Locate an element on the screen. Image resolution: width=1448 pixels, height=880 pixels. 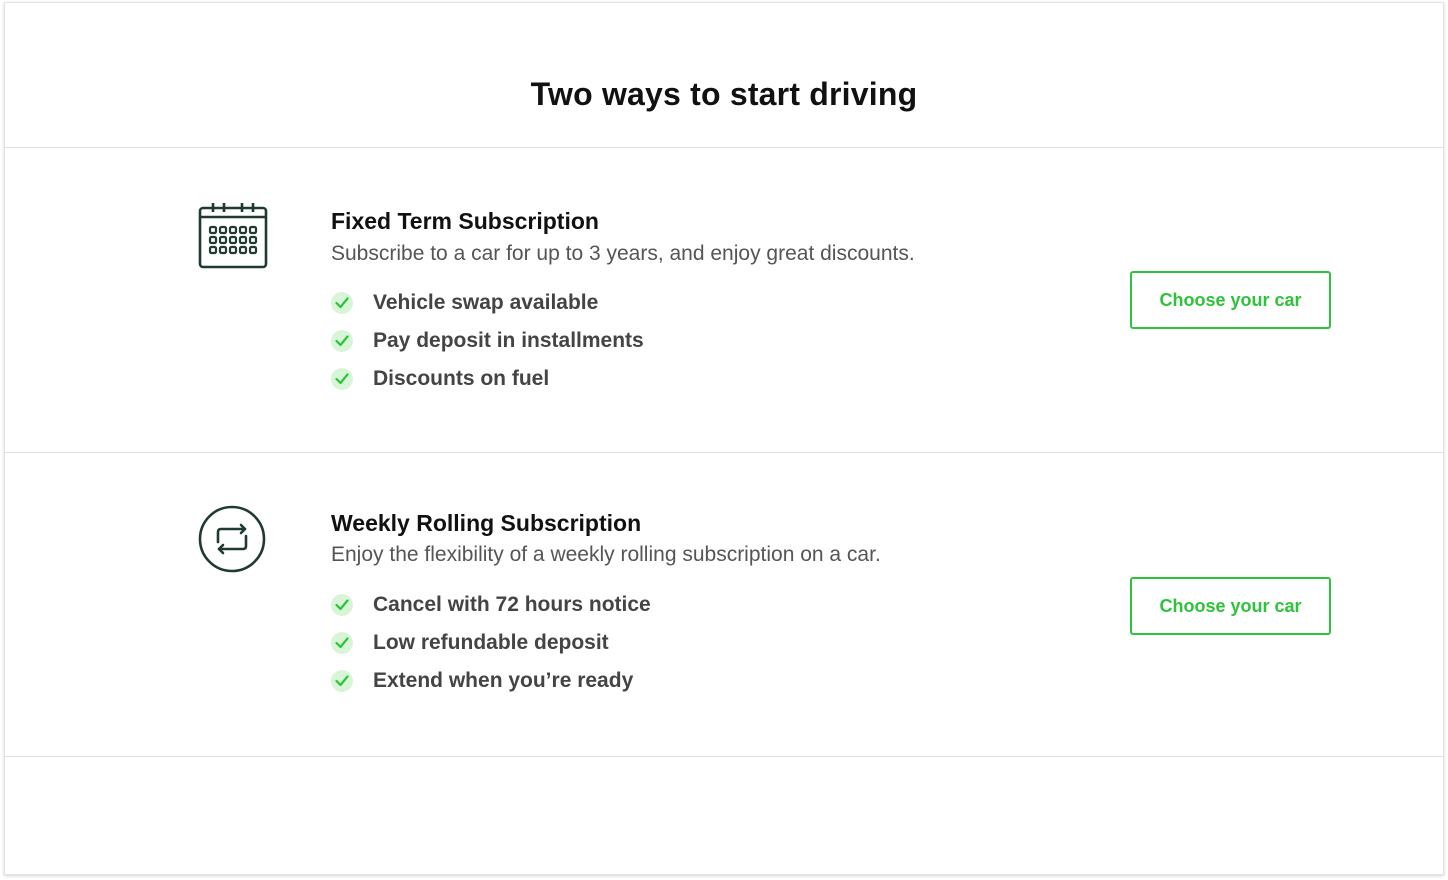
divider is located at coordinates (724, 756).